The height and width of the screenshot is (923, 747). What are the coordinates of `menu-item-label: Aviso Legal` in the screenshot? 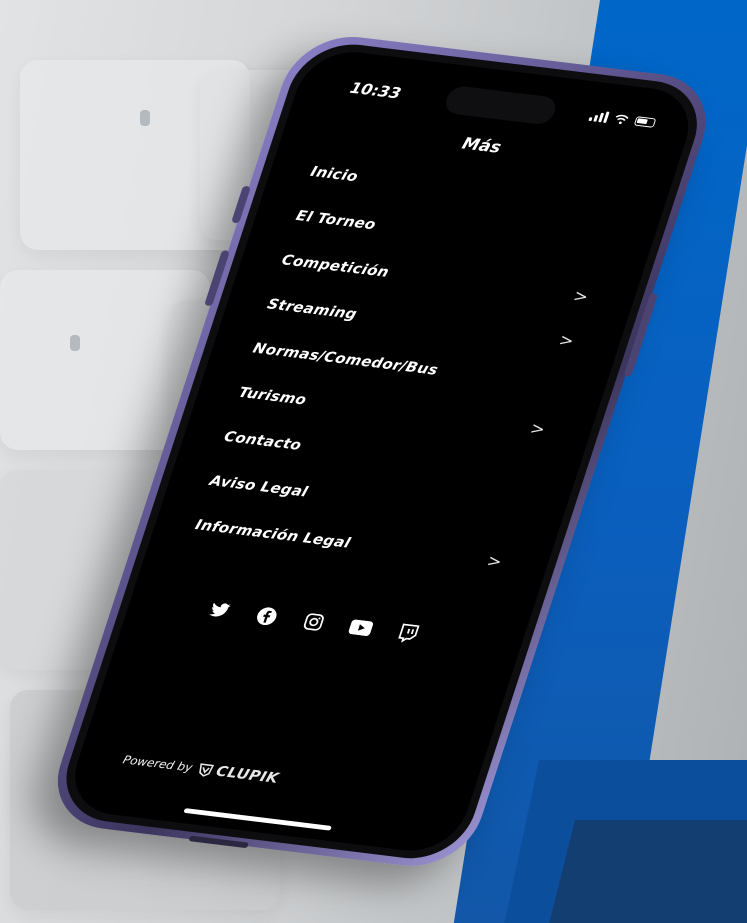 It's located at (259, 486).